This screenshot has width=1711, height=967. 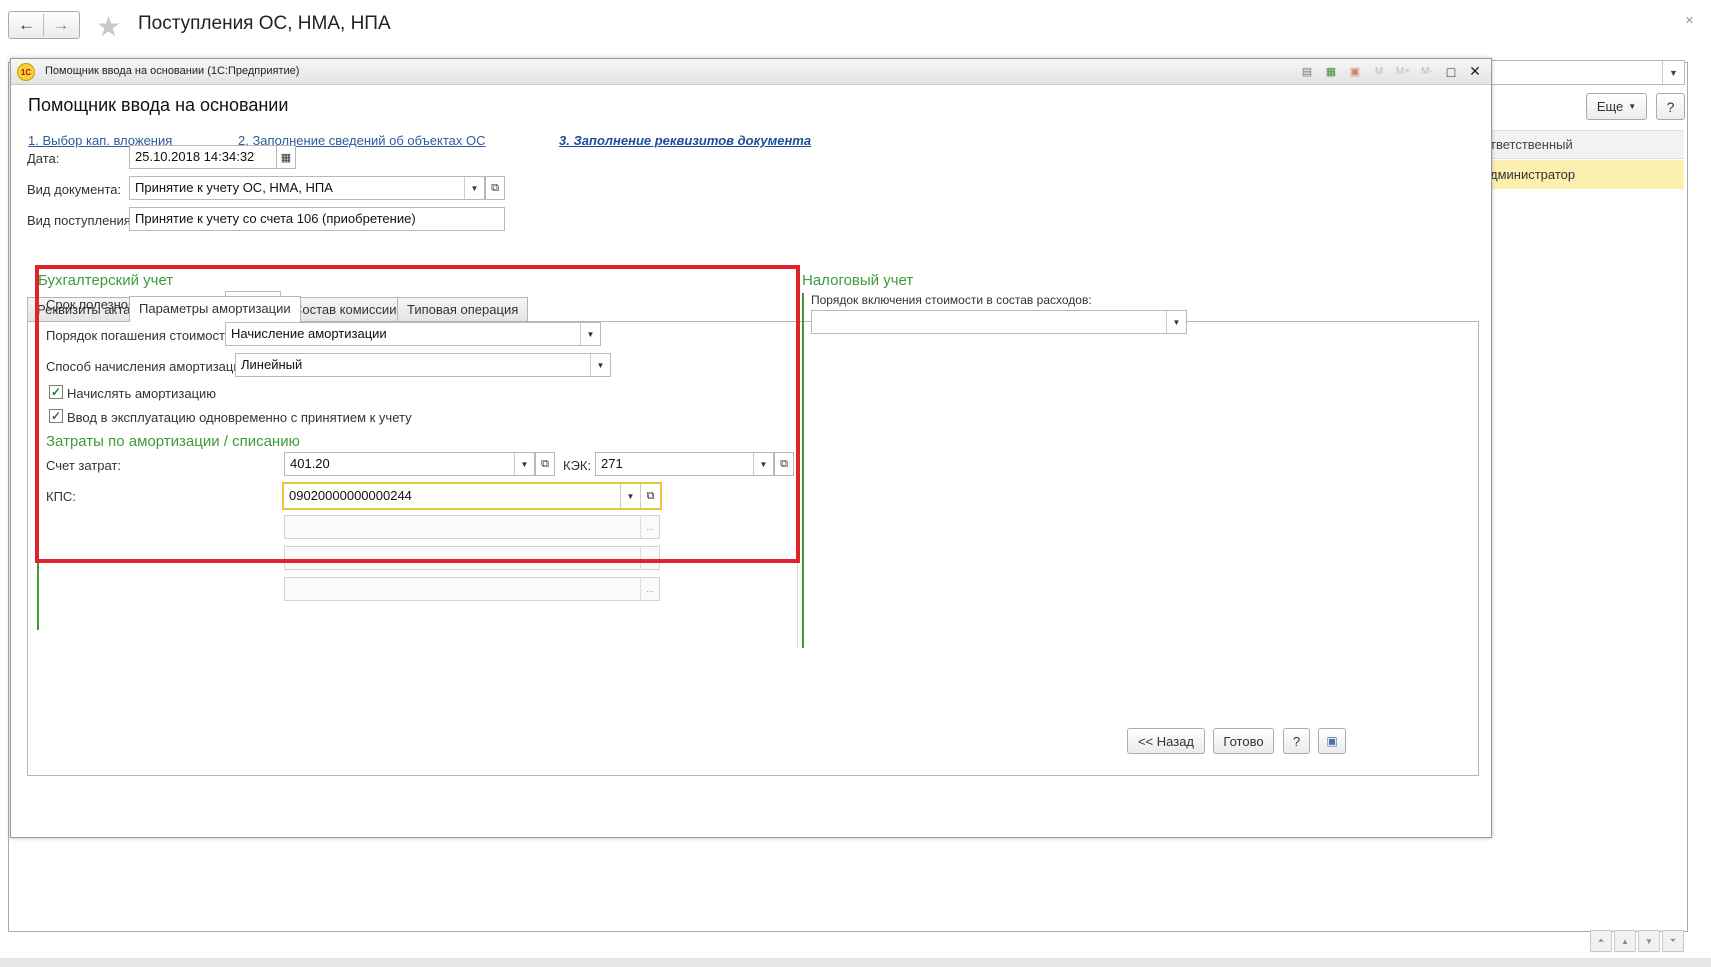 I want to click on date-label: Дата:, so click(x=43, y=158).